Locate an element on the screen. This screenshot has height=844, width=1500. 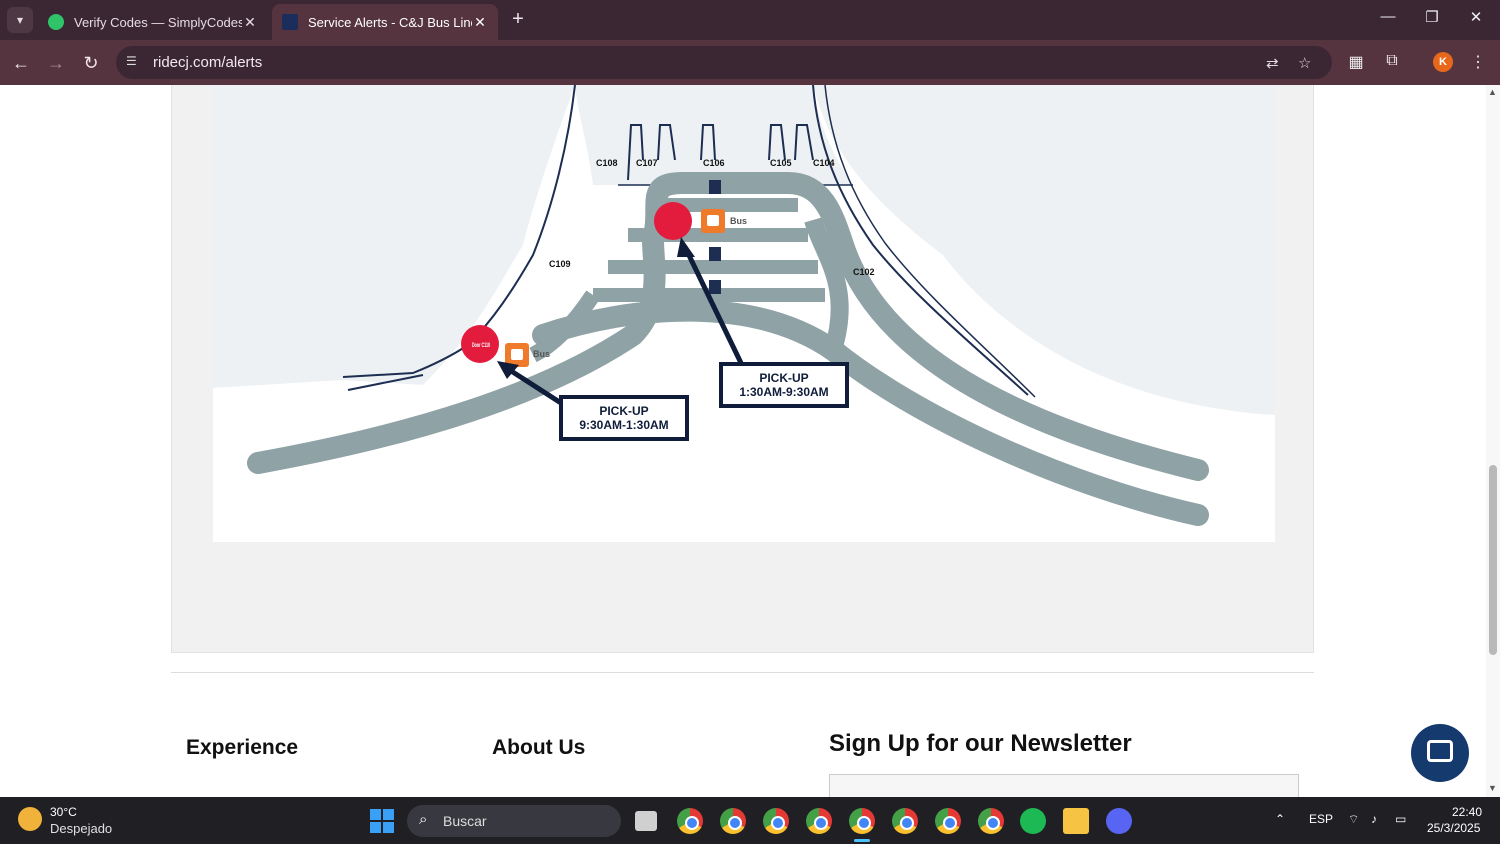
gate-label: C102 is located at coordinates (864, 272).